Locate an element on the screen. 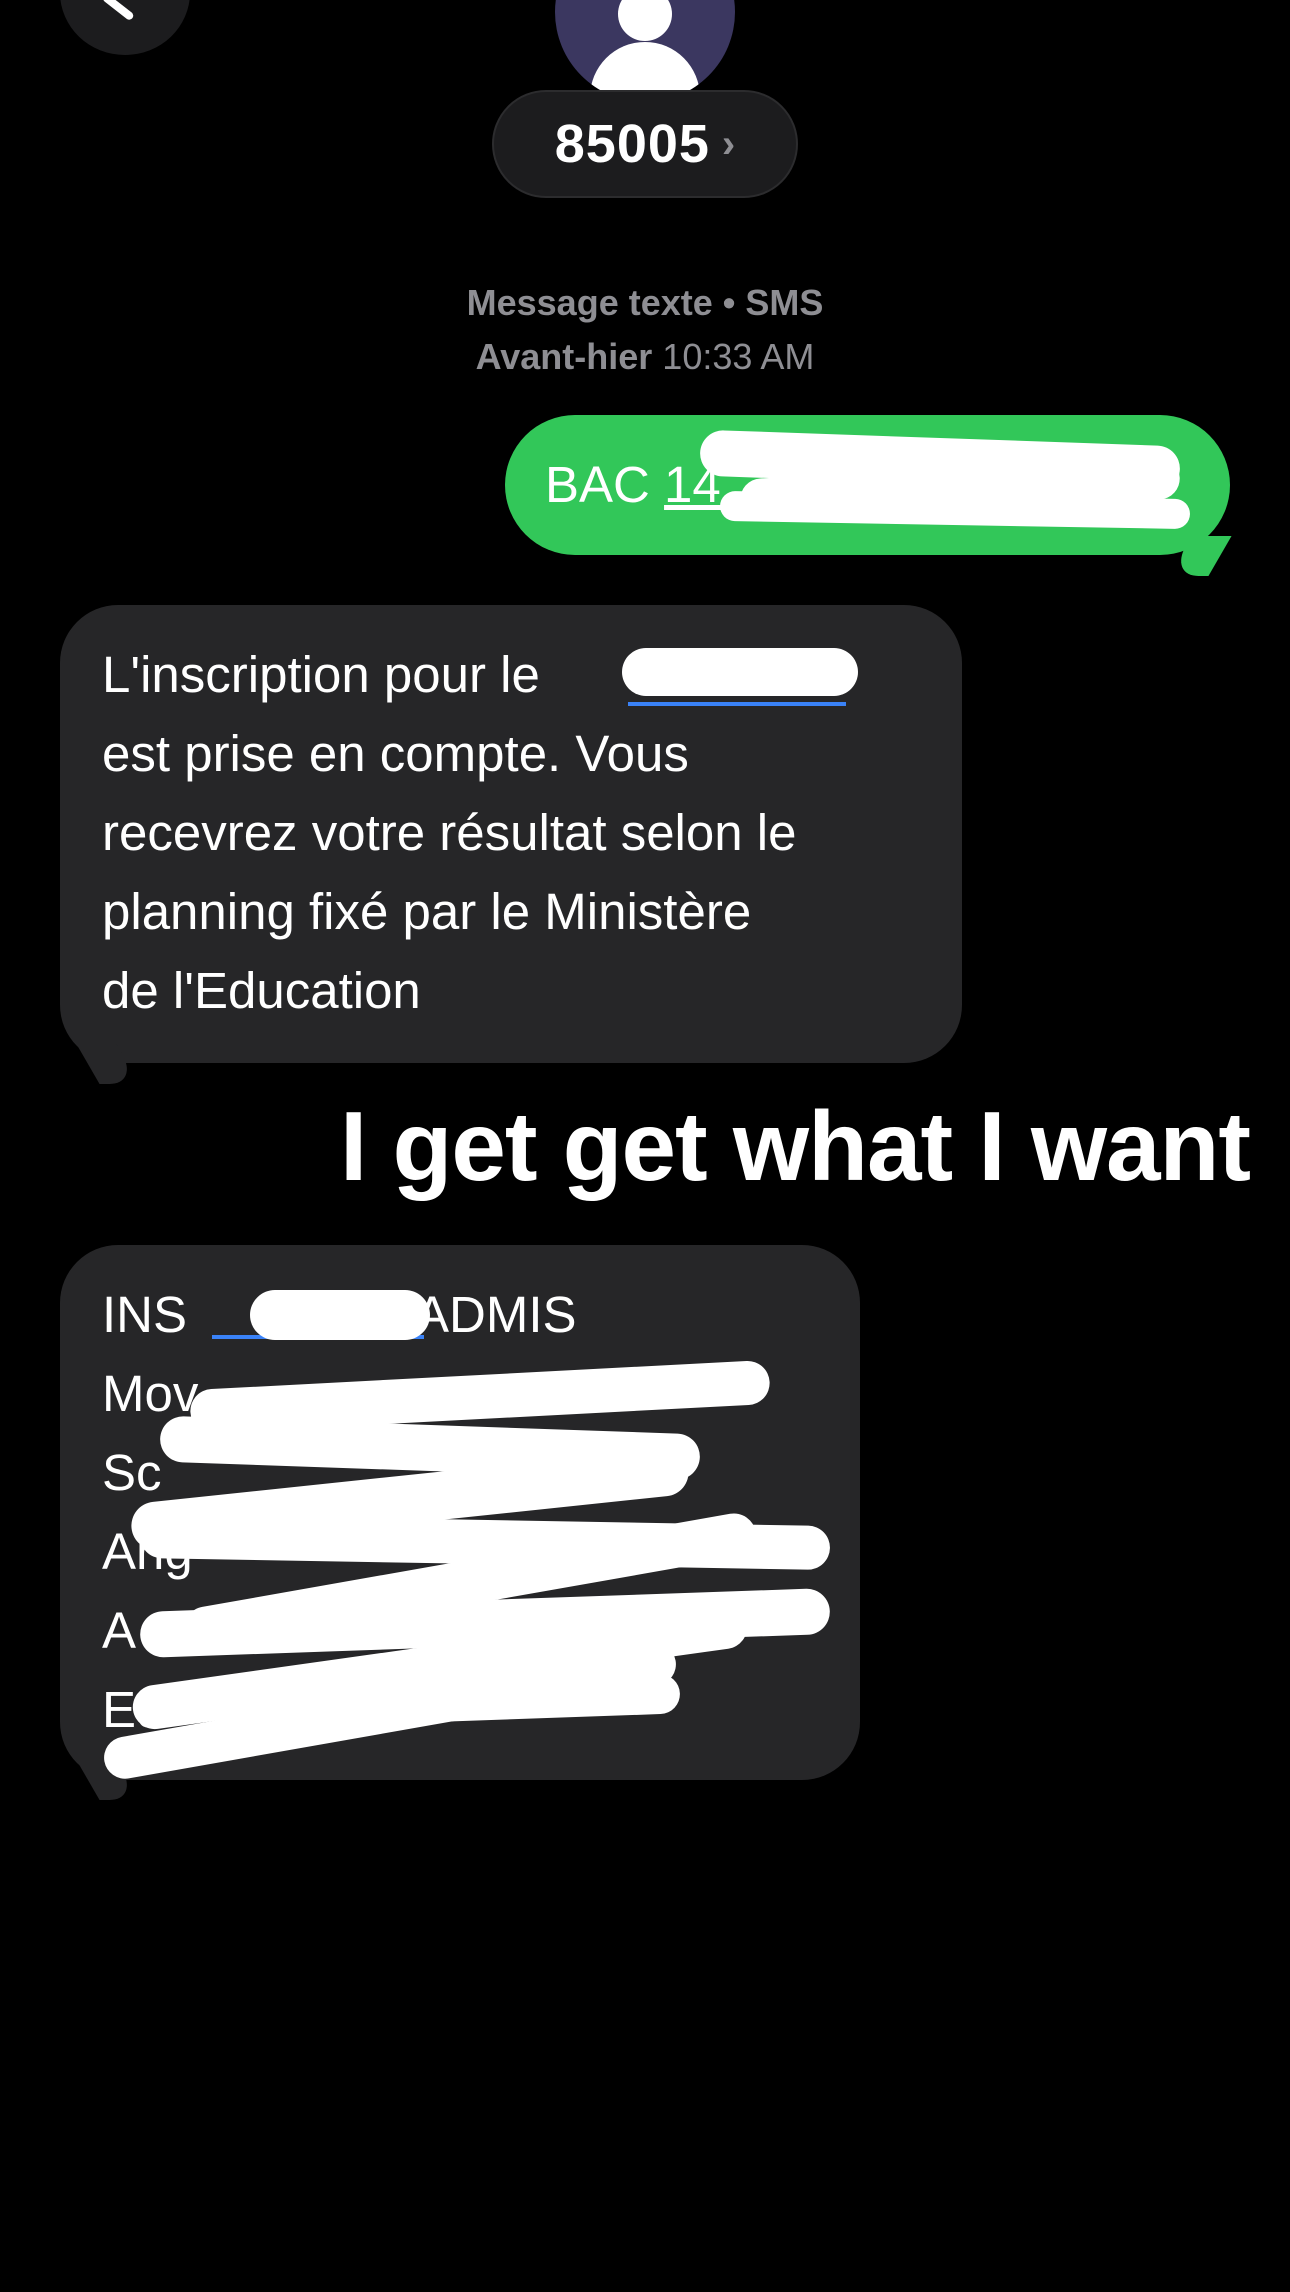 This screenshot has height=2292, width=1290. contact-name-button: 85005 › is located at coordinates (645, 144).